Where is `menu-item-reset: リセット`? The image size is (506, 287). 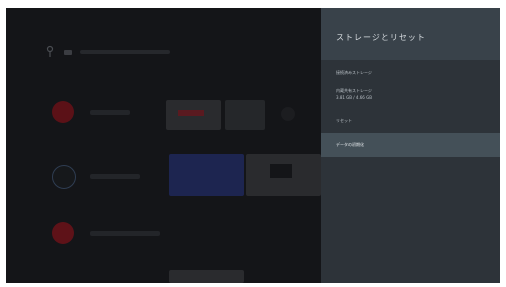 menu-item-reset: リセット is located at coordinates (410, 120).